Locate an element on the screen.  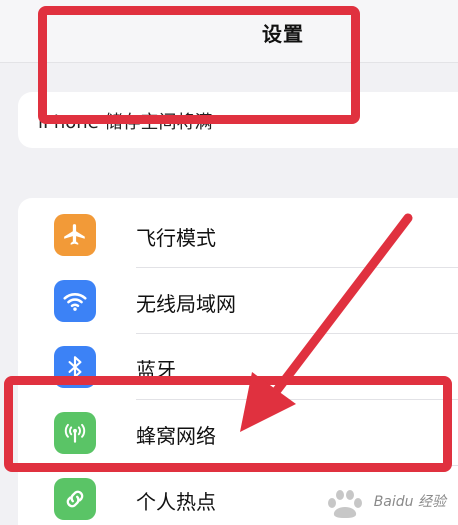
settings-row-cellular: 蜂窝网络 is located at coordinates (238, 433).